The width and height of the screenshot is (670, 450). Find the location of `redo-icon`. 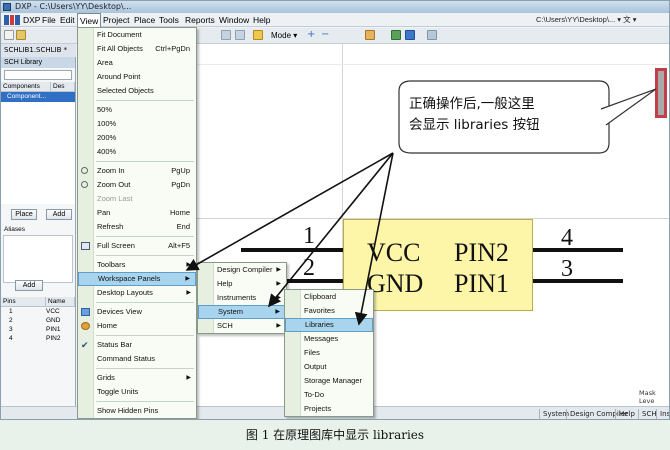

redo-icon is located at coordinates (240, 35).